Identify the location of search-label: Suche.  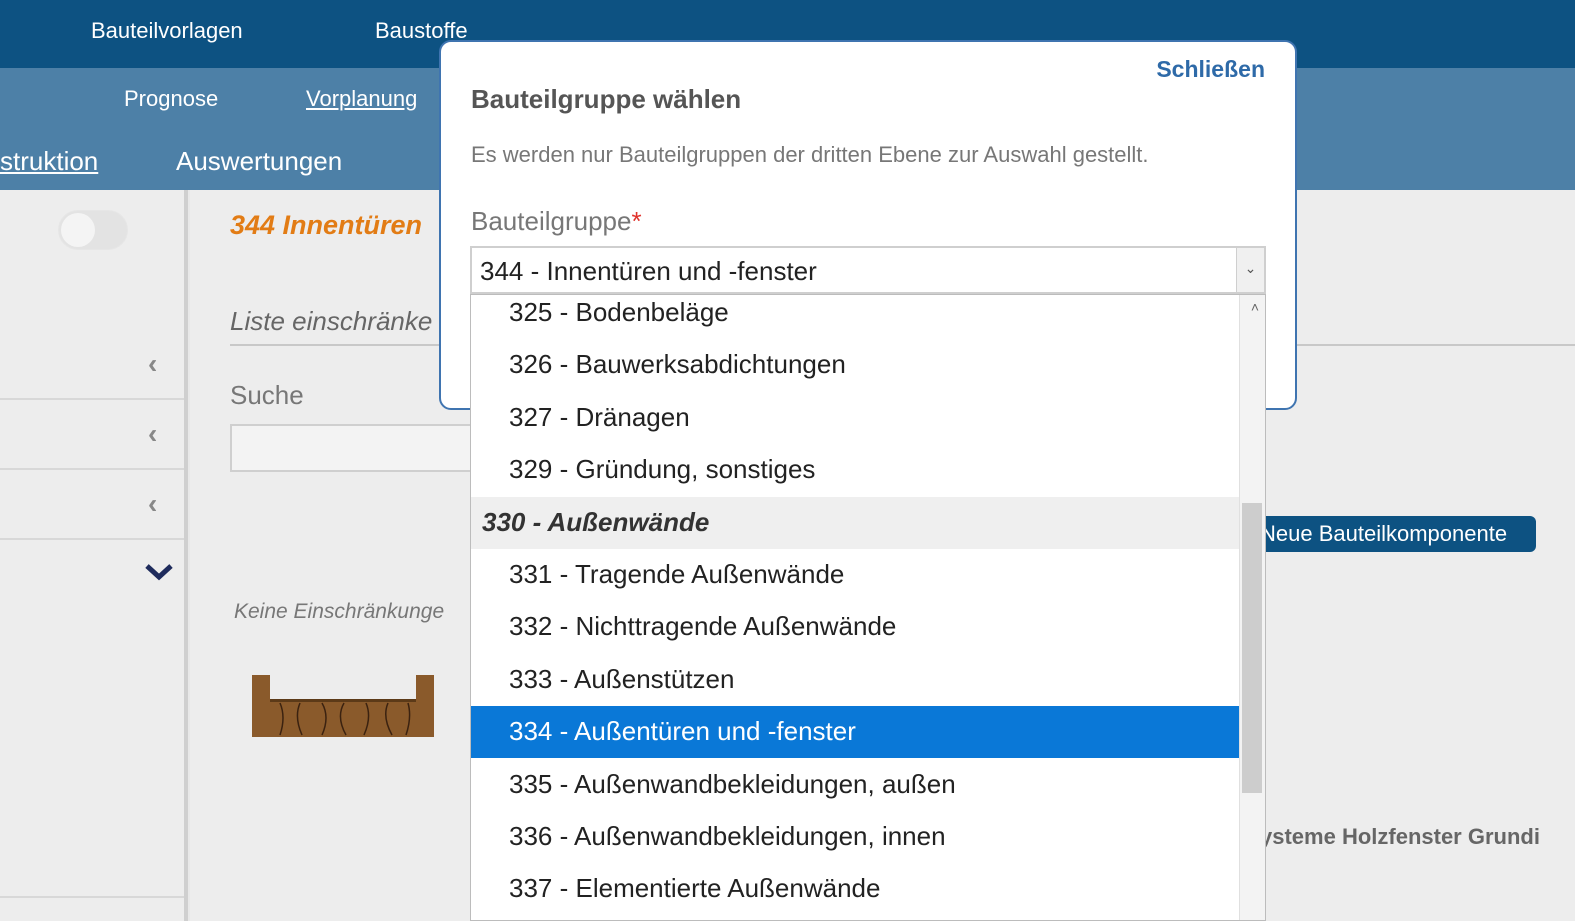
(267, 395).